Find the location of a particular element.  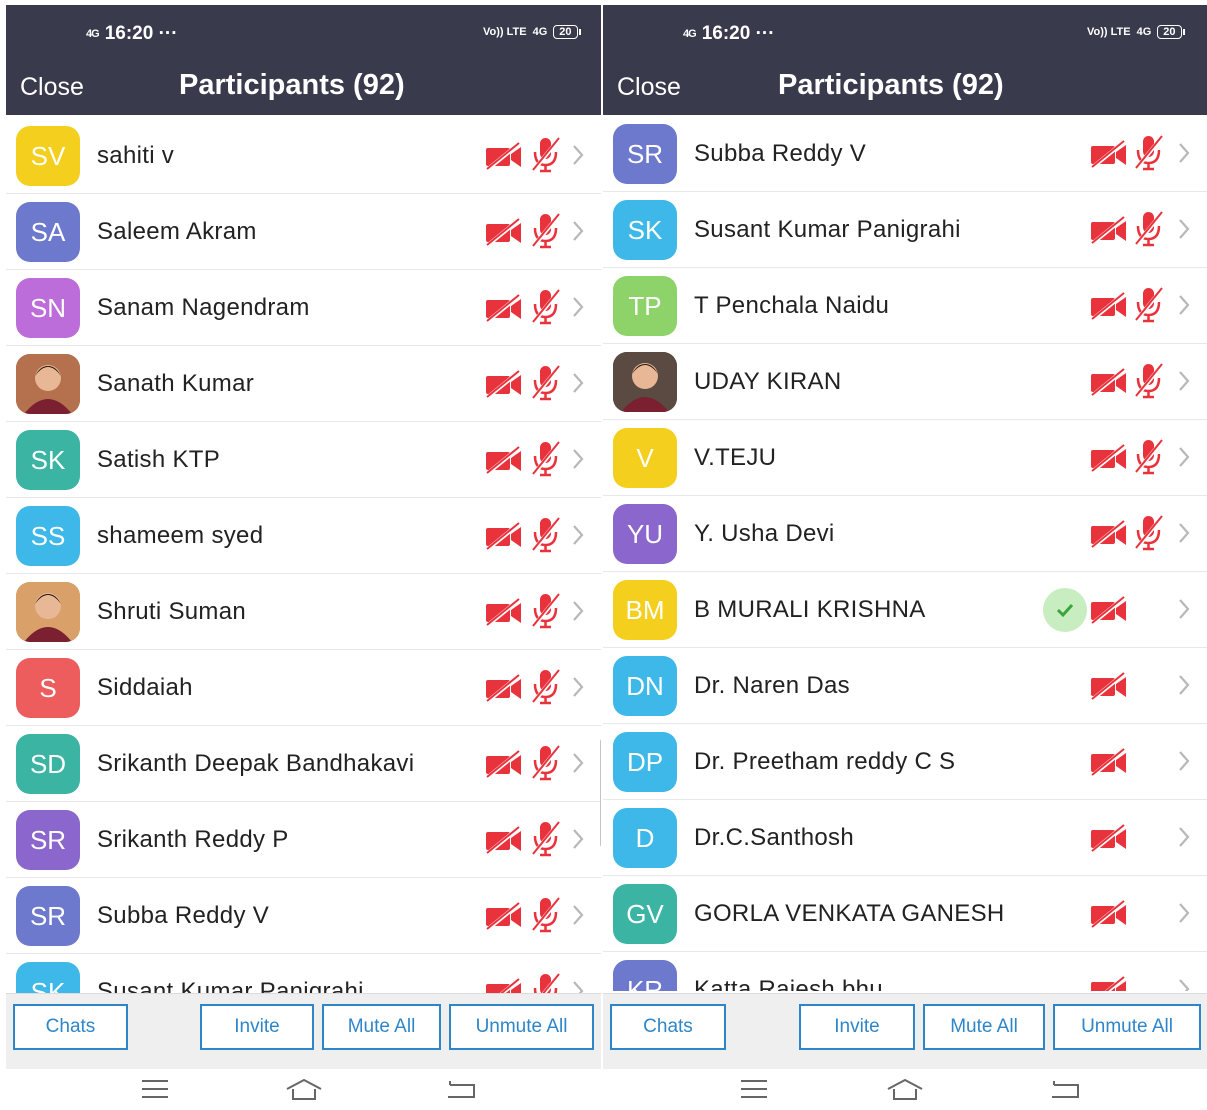

header-bar: Close Participants (92) is located at coordinates (905, 89).